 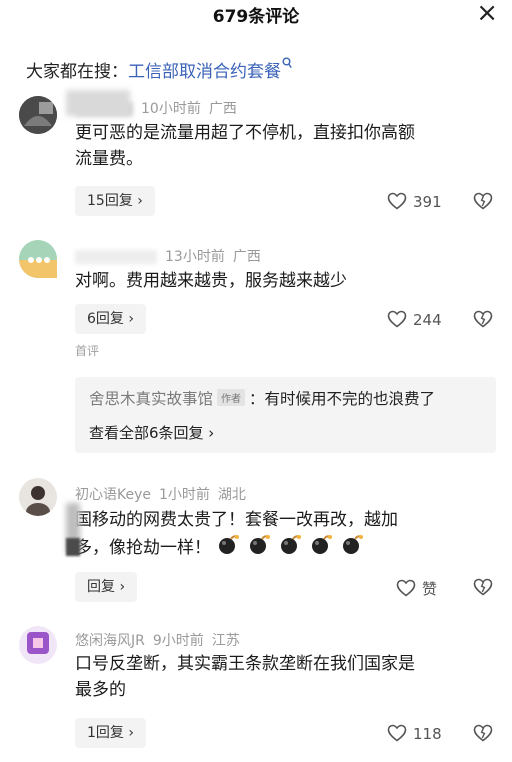 I want to click on comment-text: 对啊。费用越来越贵，服务越来越少, so click(x=285, y=281).